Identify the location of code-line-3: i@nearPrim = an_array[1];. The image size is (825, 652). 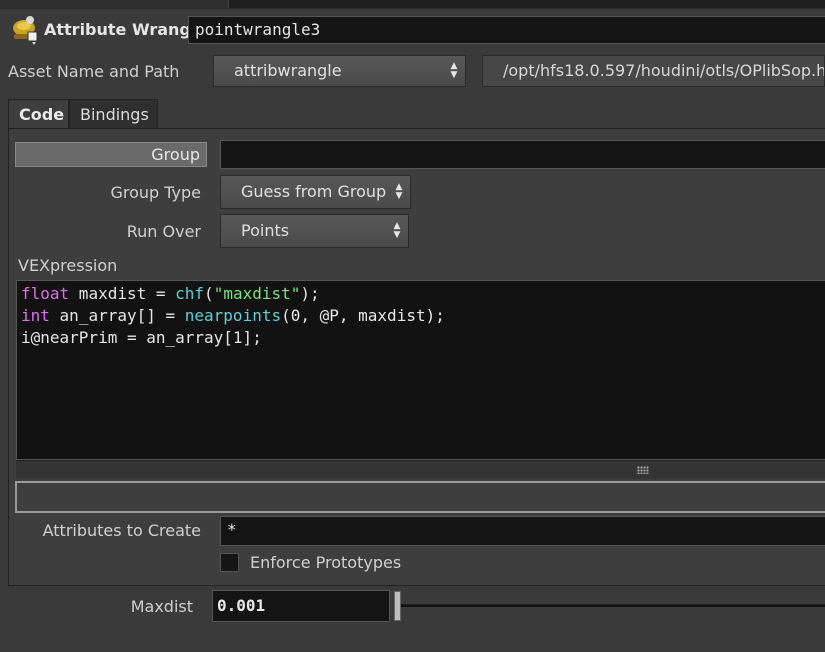
(141, 337).